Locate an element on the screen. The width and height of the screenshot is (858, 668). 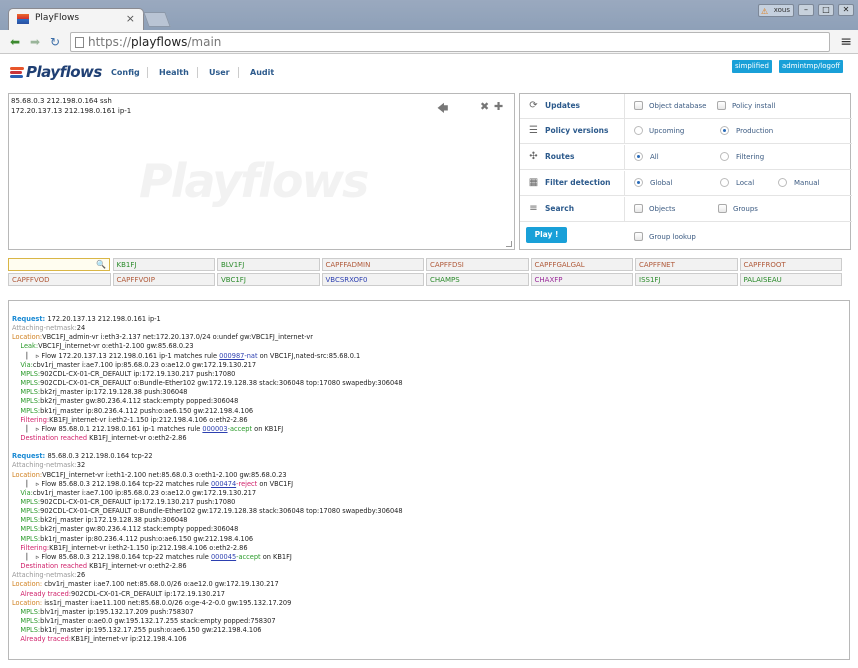
logoff-button: admintmp/logoff is located at coordinates (811, 66).